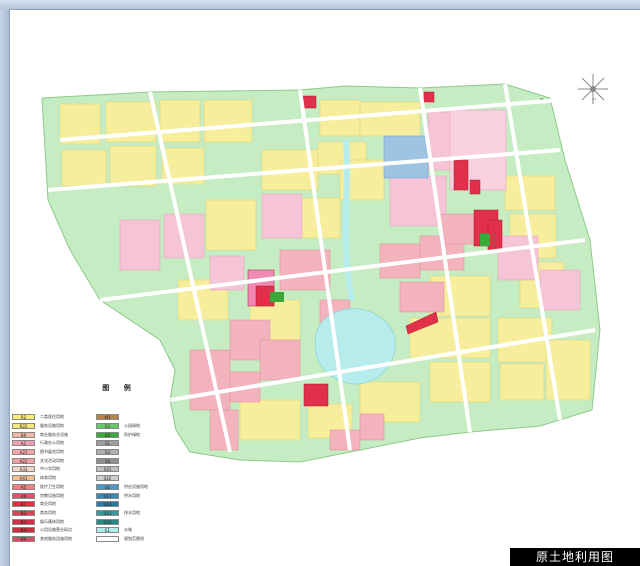 This screenshot has height=566, width=640. What do you see at coordinates (52, 460) in the screenshot?
I see `legend-label: 文化活动用地` at bounding box center [52, 460].